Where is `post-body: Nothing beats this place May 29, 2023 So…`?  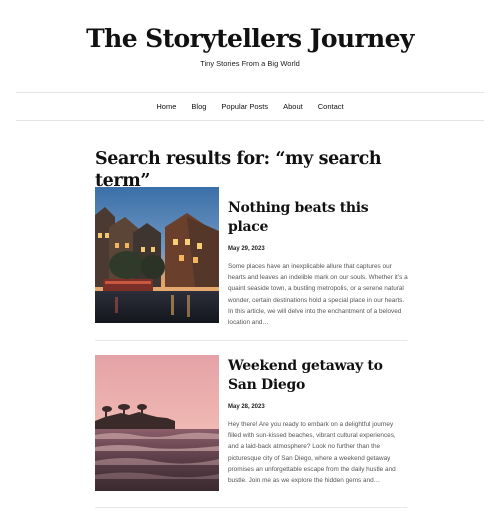
post-body: Nothing beats this place May 29, 2023 So… is located at coordinates (318, 257).